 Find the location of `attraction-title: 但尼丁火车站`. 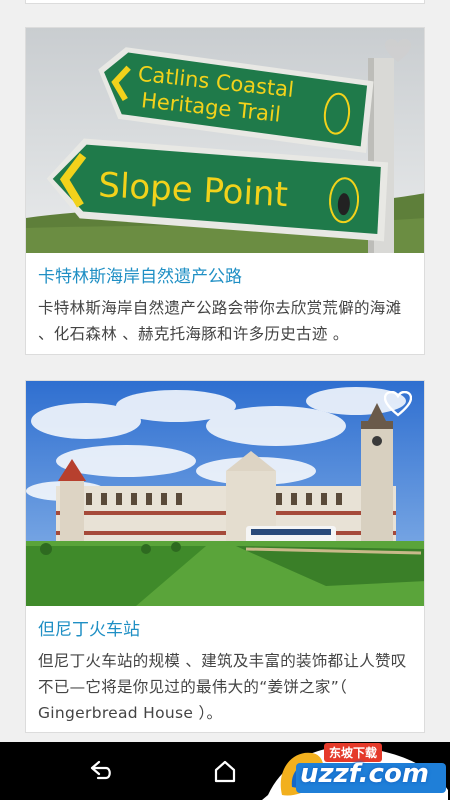

attraction-title: 但尼丁火车站 is located at coordinates (225, 630).